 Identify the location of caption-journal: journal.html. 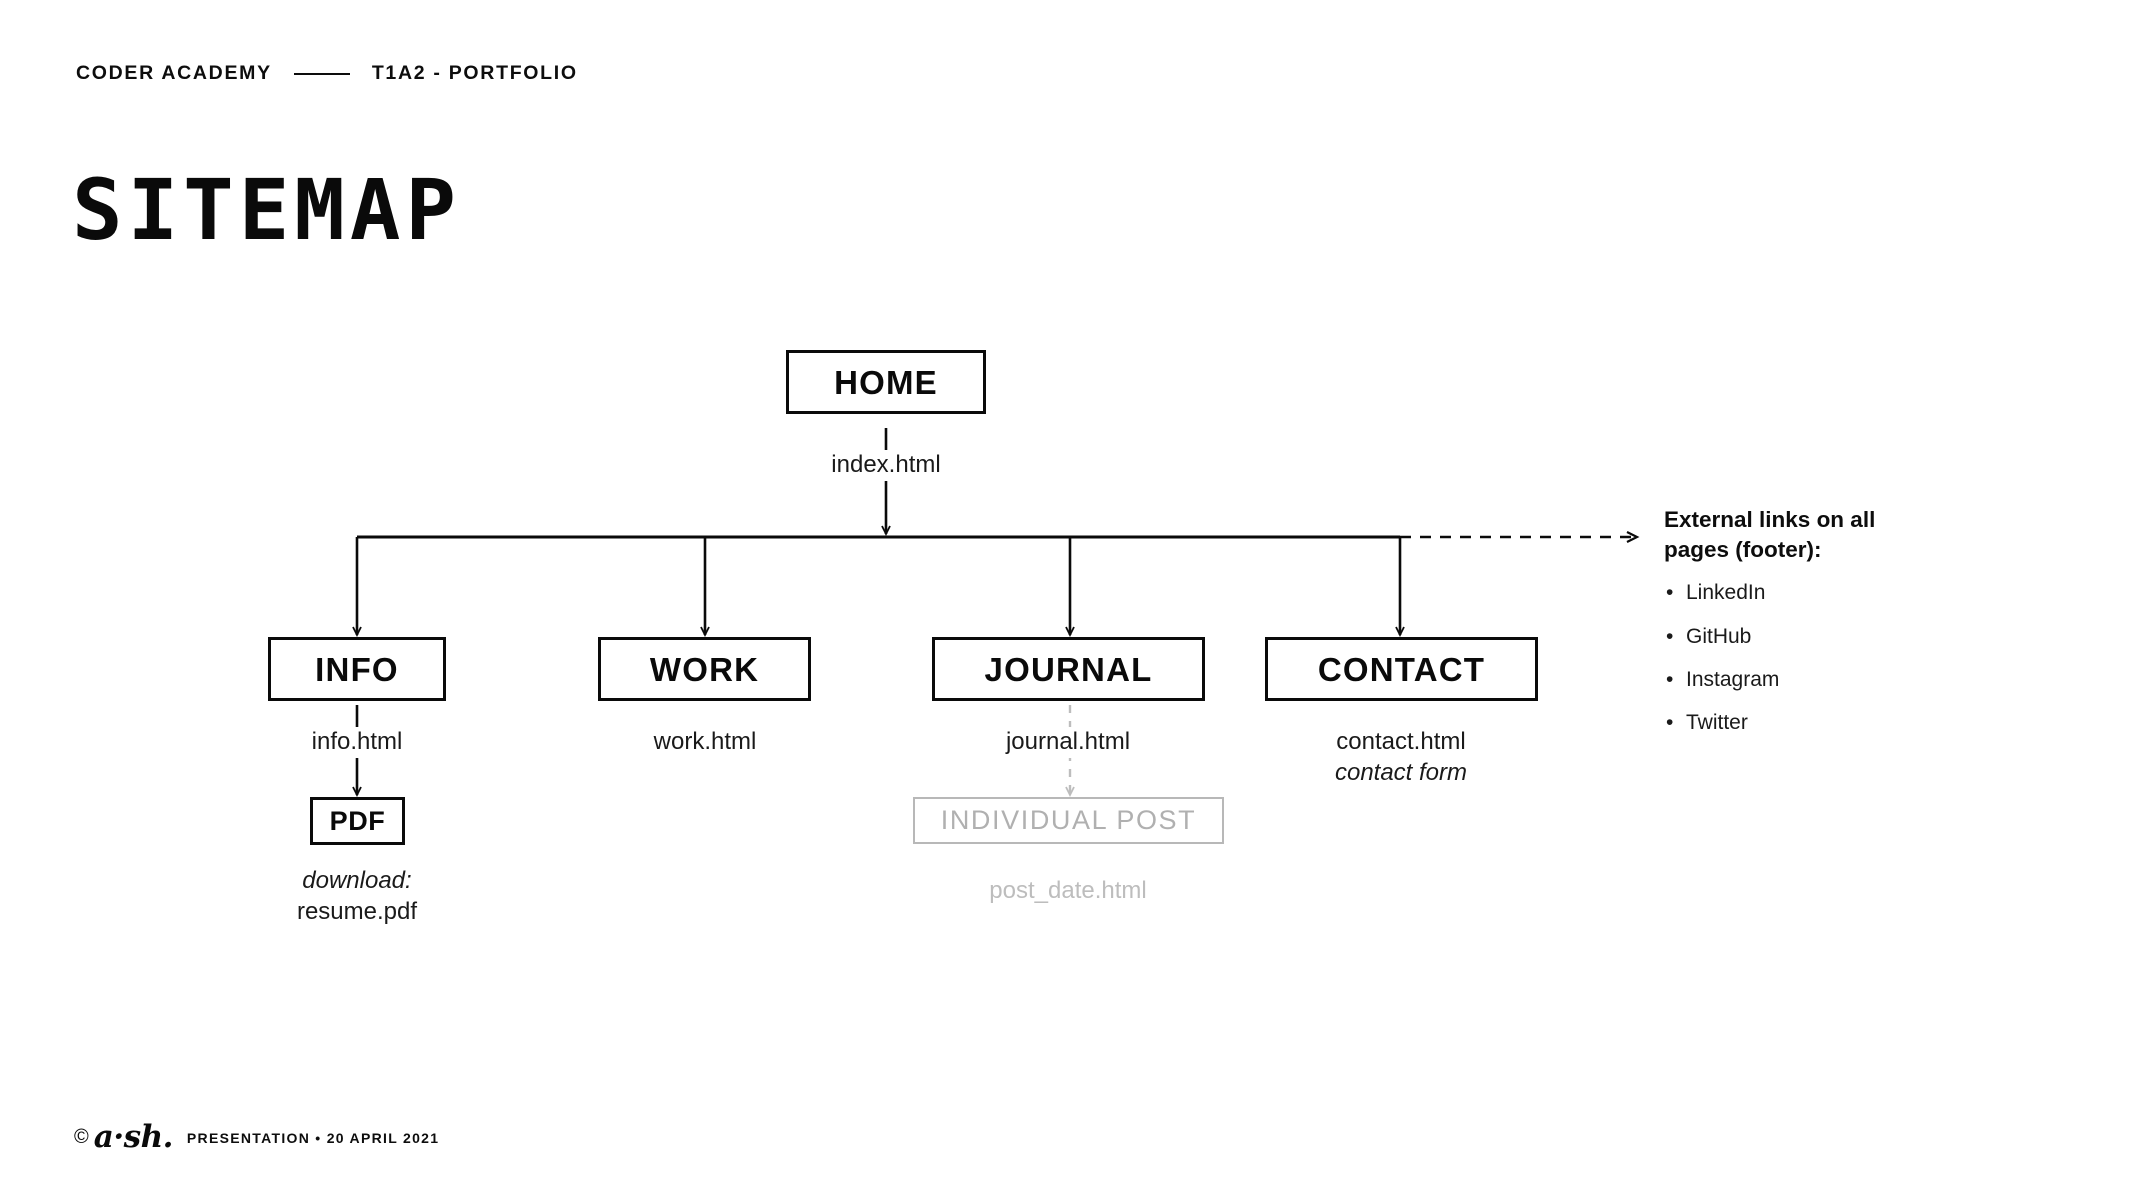
(1068, 742).